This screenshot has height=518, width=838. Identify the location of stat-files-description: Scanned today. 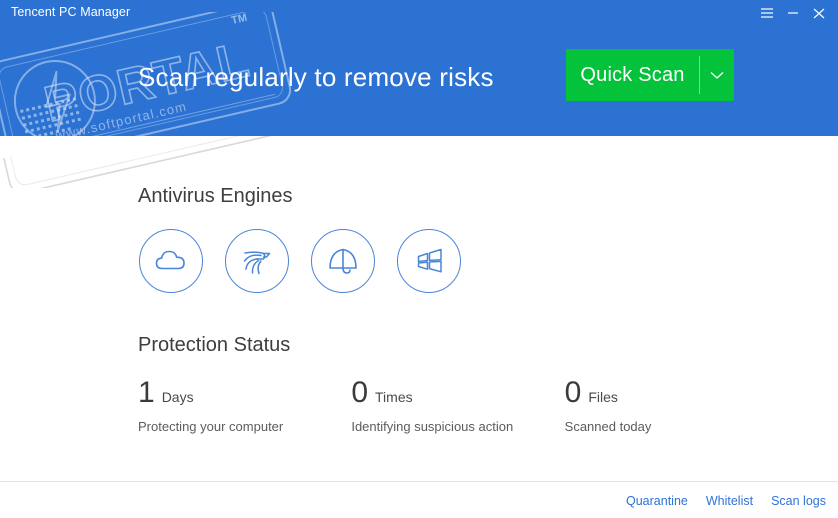
(608, 426).